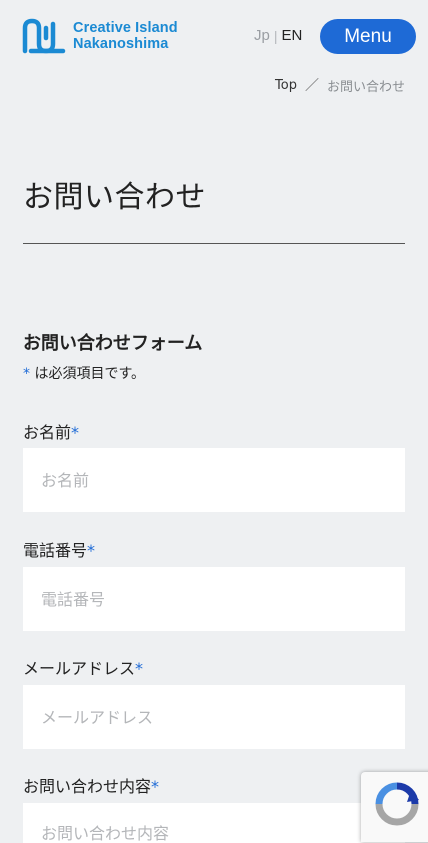 This screenshot has width=428, height=843. What do you see at coordinates (55, 550) in the screenshot?
I see `phone-label-text: 電話番号` at bounding box center [55, 550].